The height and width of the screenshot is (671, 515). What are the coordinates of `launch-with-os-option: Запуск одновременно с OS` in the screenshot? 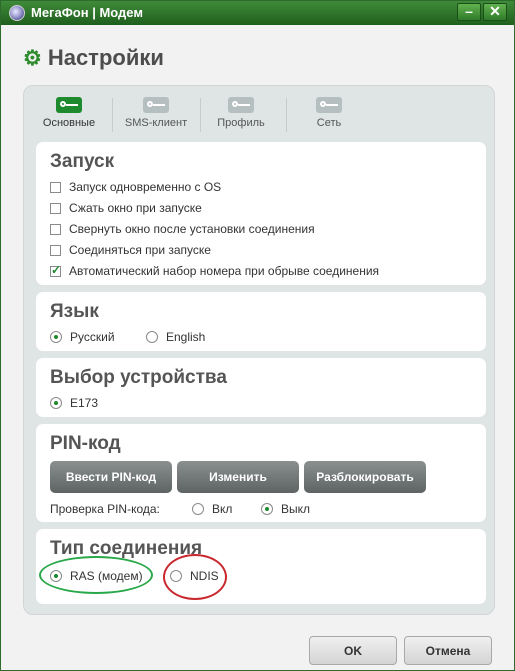 It's located at (135, 187).